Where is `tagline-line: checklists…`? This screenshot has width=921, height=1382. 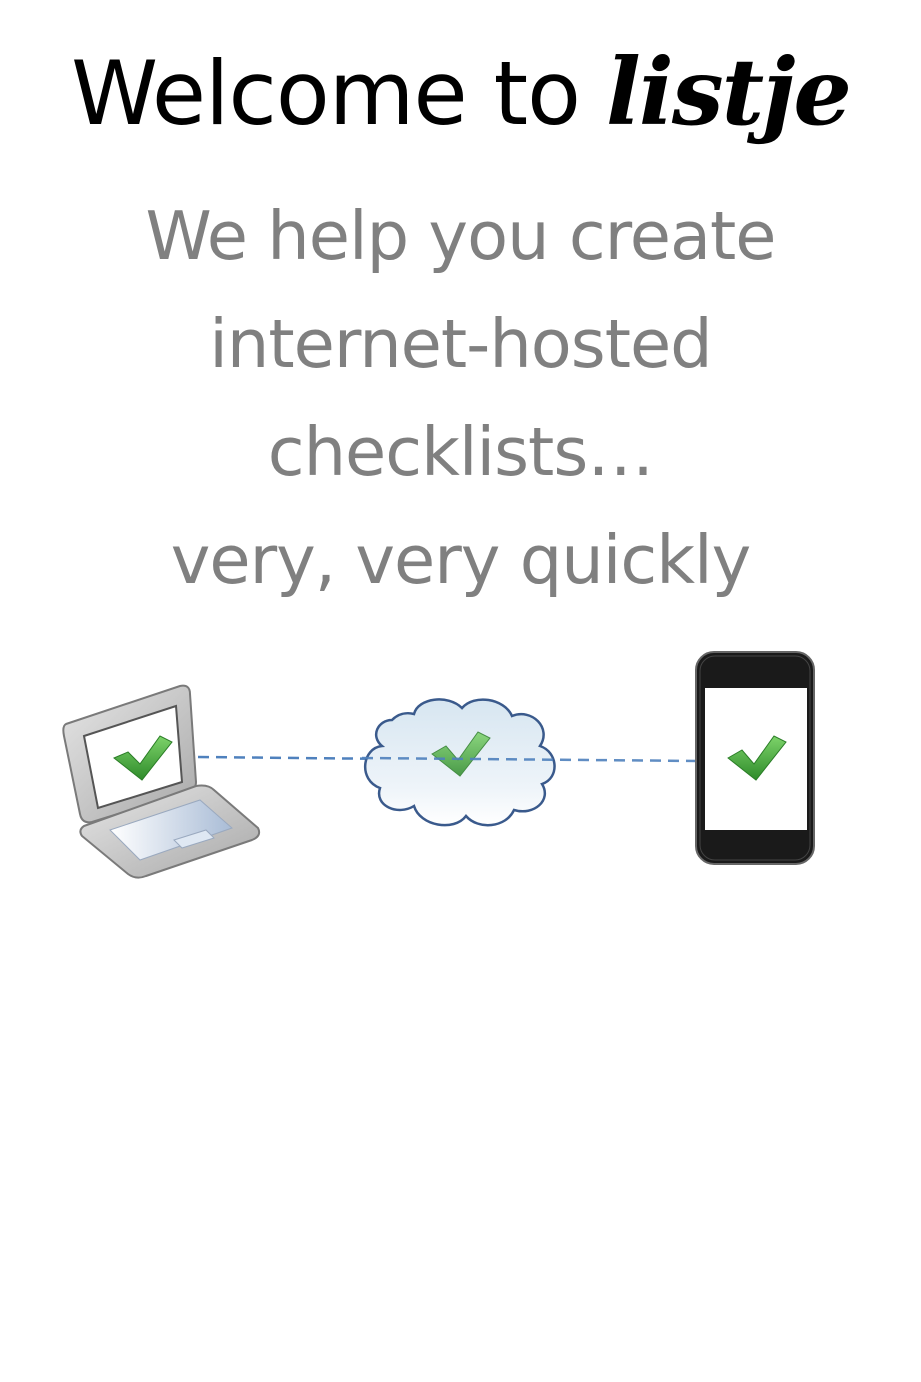 tagline-line: checklists… is located at coordinates (460, 452).